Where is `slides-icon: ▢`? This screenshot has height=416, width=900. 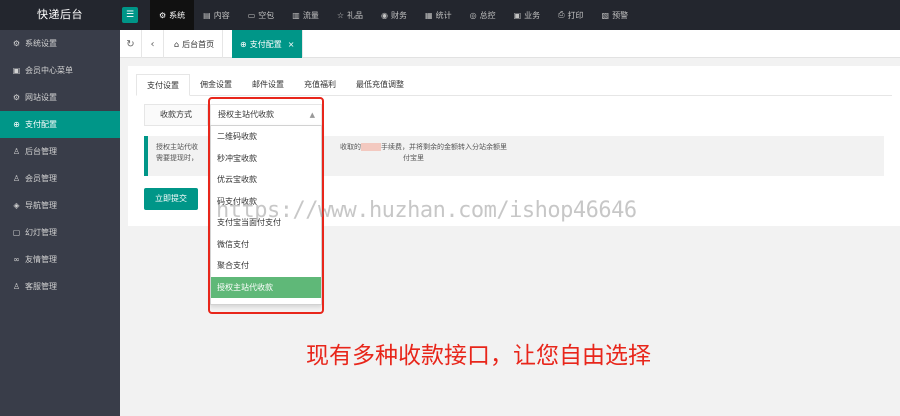
slides-icon: ▢ is located at coordinates (16, 232).